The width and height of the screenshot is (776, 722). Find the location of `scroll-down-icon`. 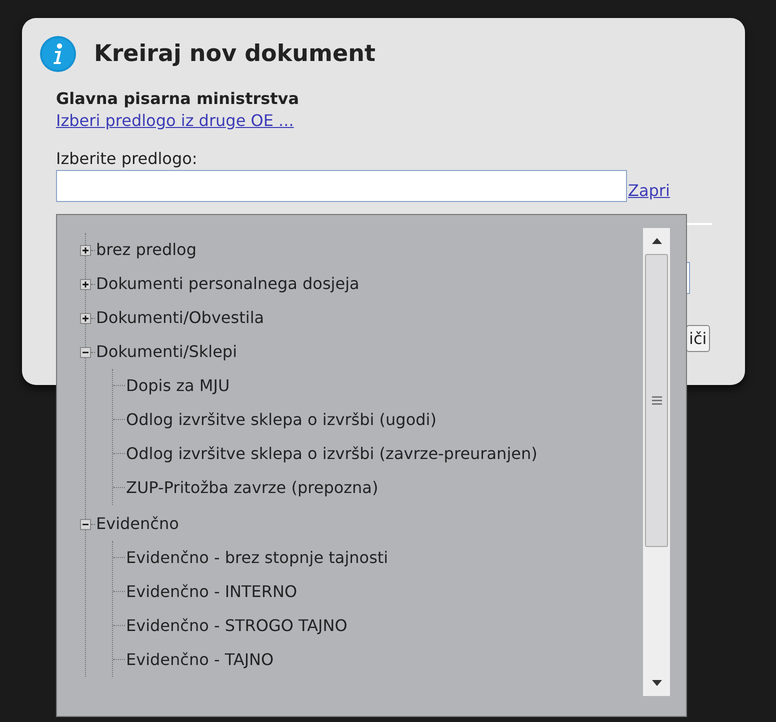

scroll-down-icon is located at coordinates (657, 683).